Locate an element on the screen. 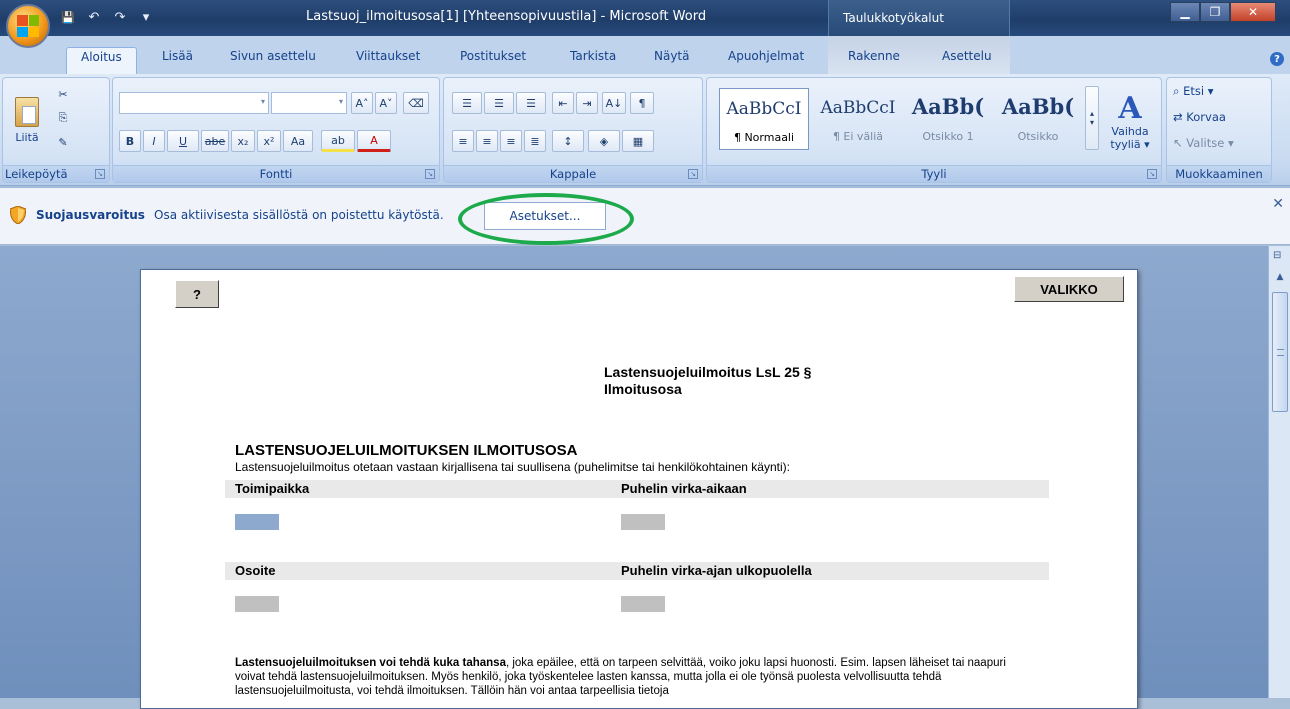  puhelin-virka-aikaan-field is located at coordinates (643, 522).